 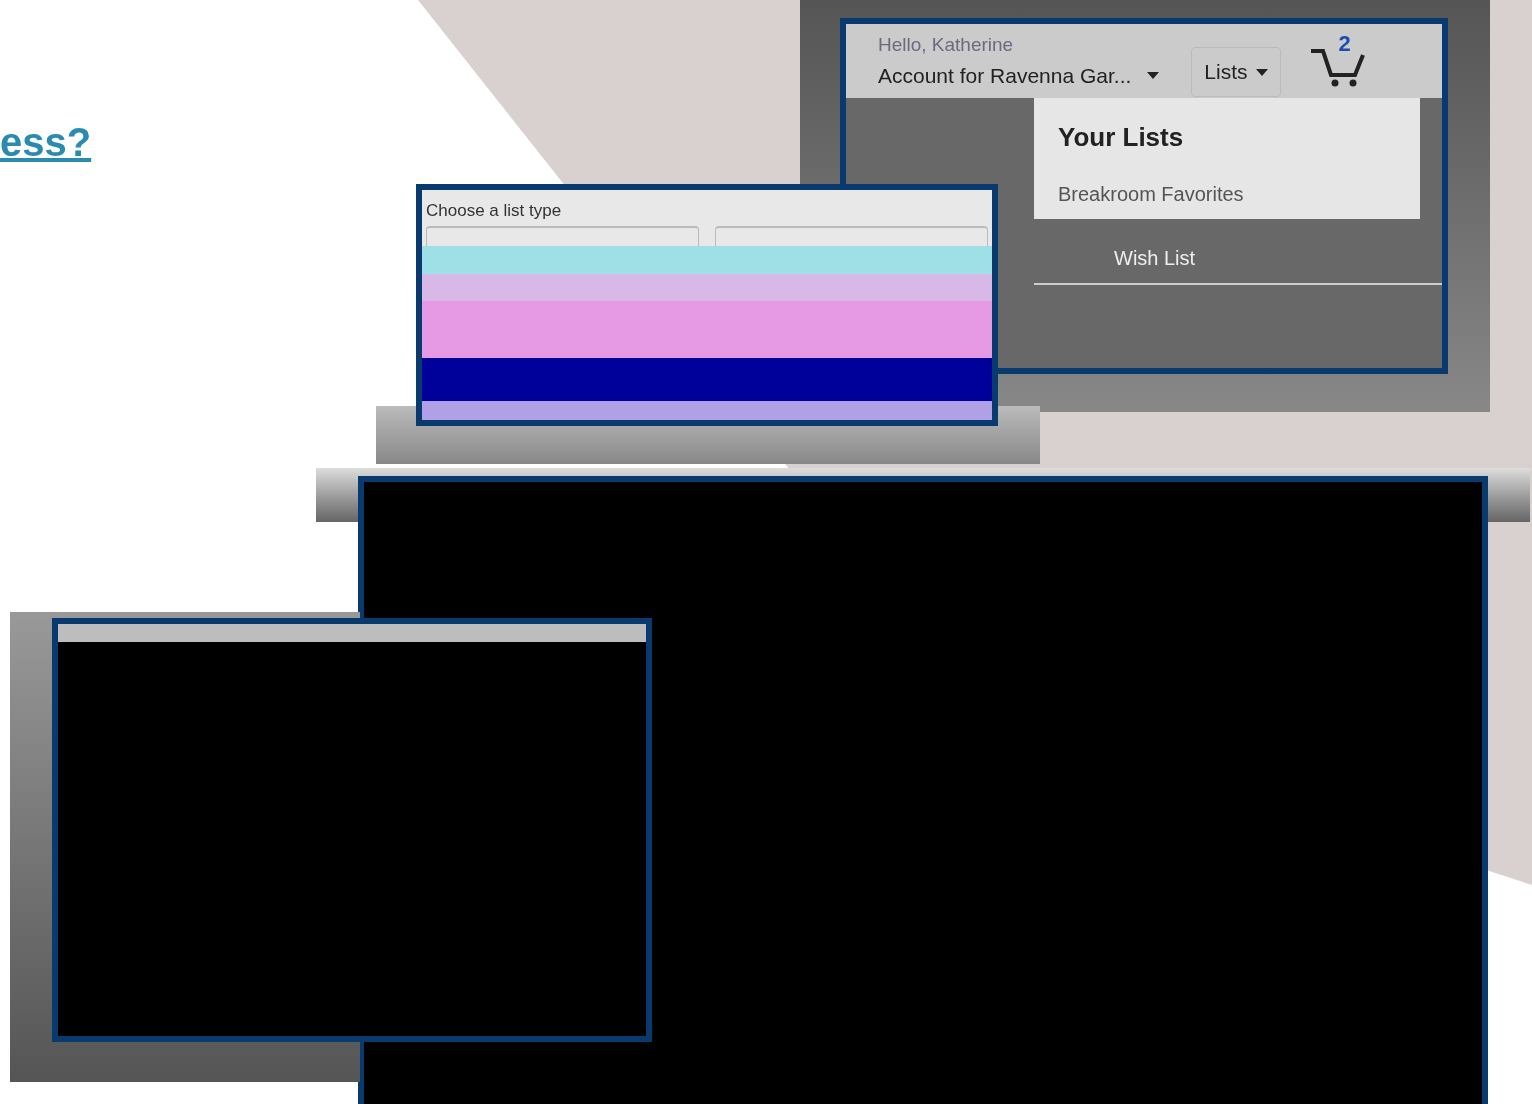 What do you see at coordinates (946, 45) in the screenshot?
I see `greeting-text: Hello, Katherine` at bounding box center [946, 45].